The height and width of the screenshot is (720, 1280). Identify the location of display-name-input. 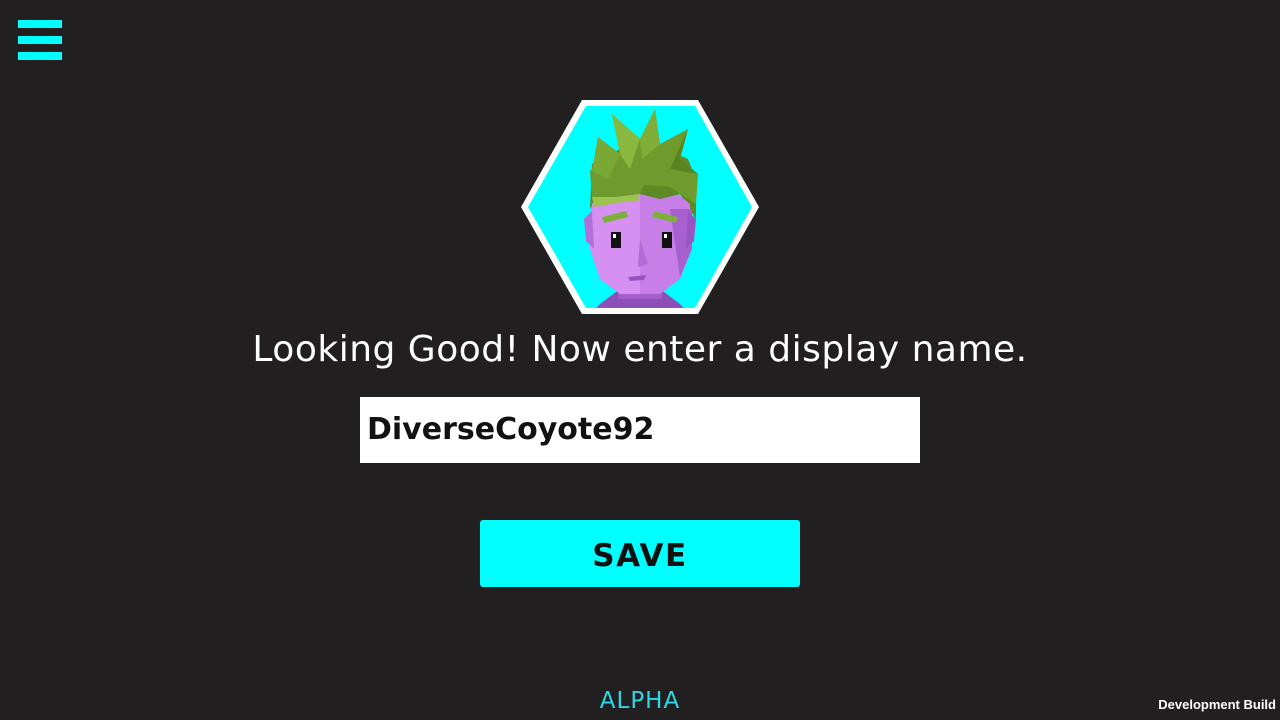
(640, 430).